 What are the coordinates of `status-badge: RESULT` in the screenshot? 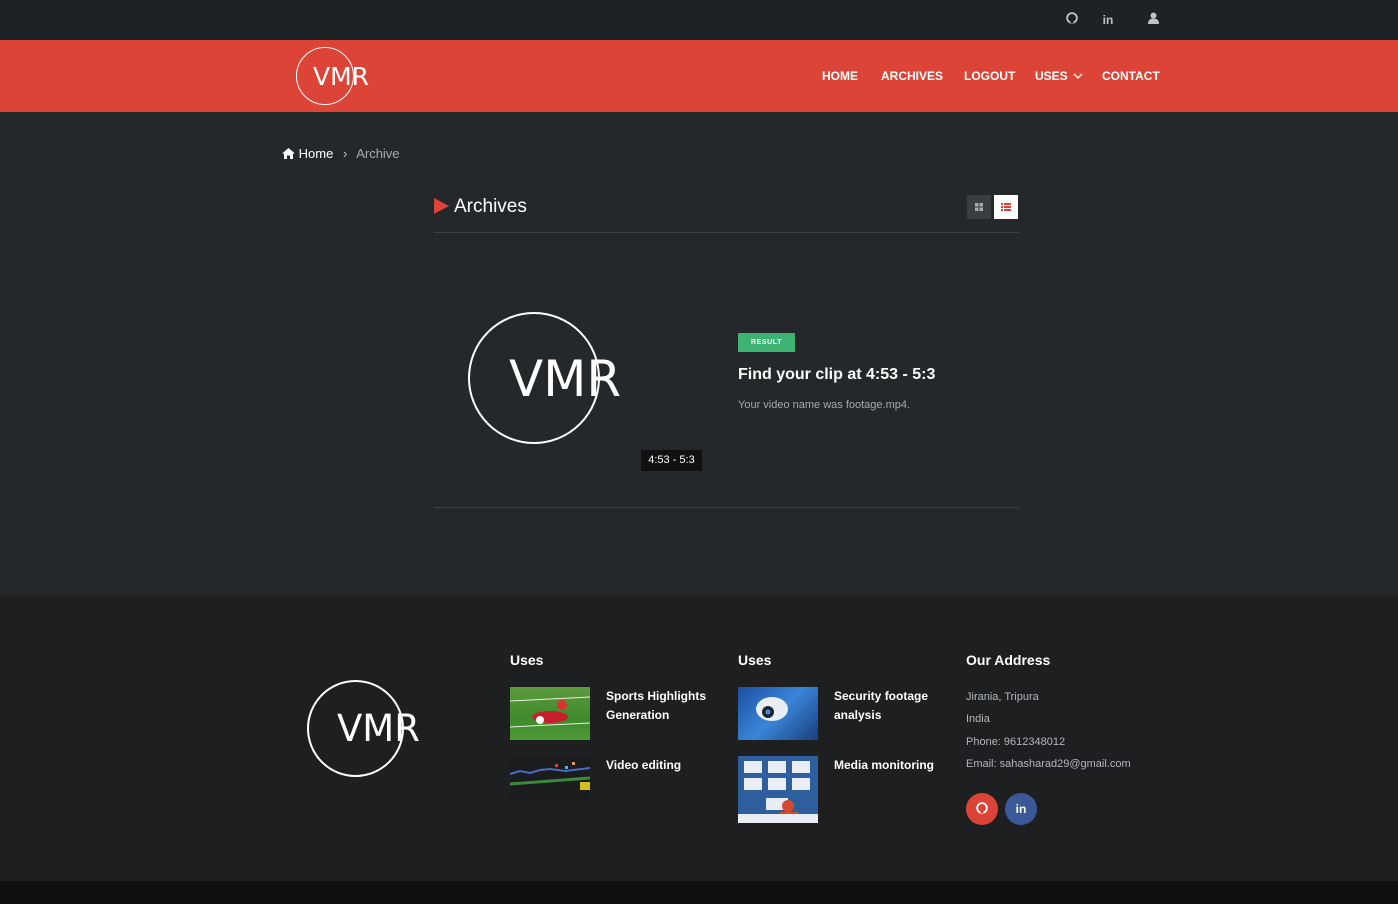 It's located at (766, 342).